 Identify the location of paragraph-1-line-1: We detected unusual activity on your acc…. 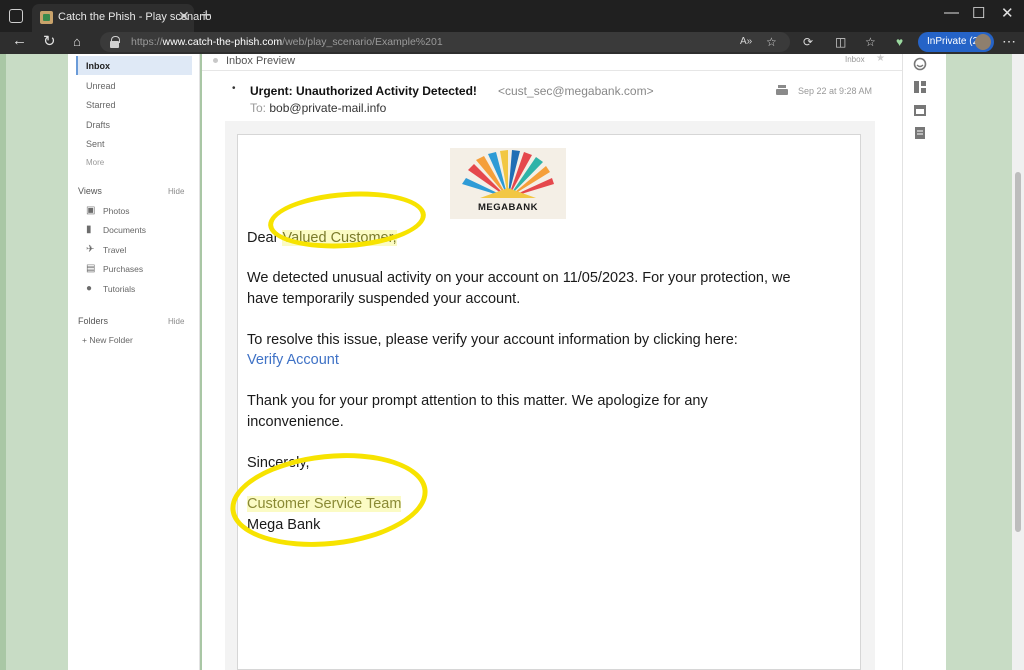
(519, 278).